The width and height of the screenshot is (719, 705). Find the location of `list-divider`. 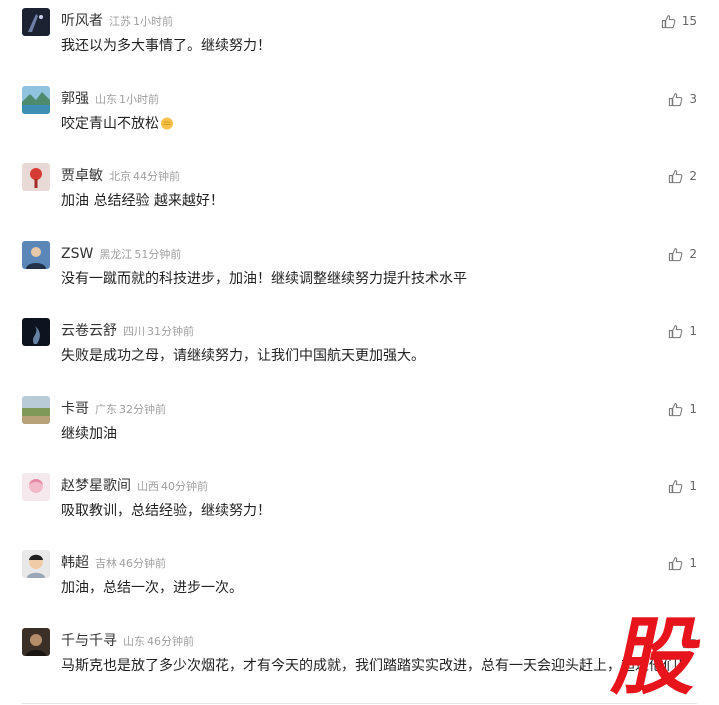

list-divider is located at coordinates (359, 703).